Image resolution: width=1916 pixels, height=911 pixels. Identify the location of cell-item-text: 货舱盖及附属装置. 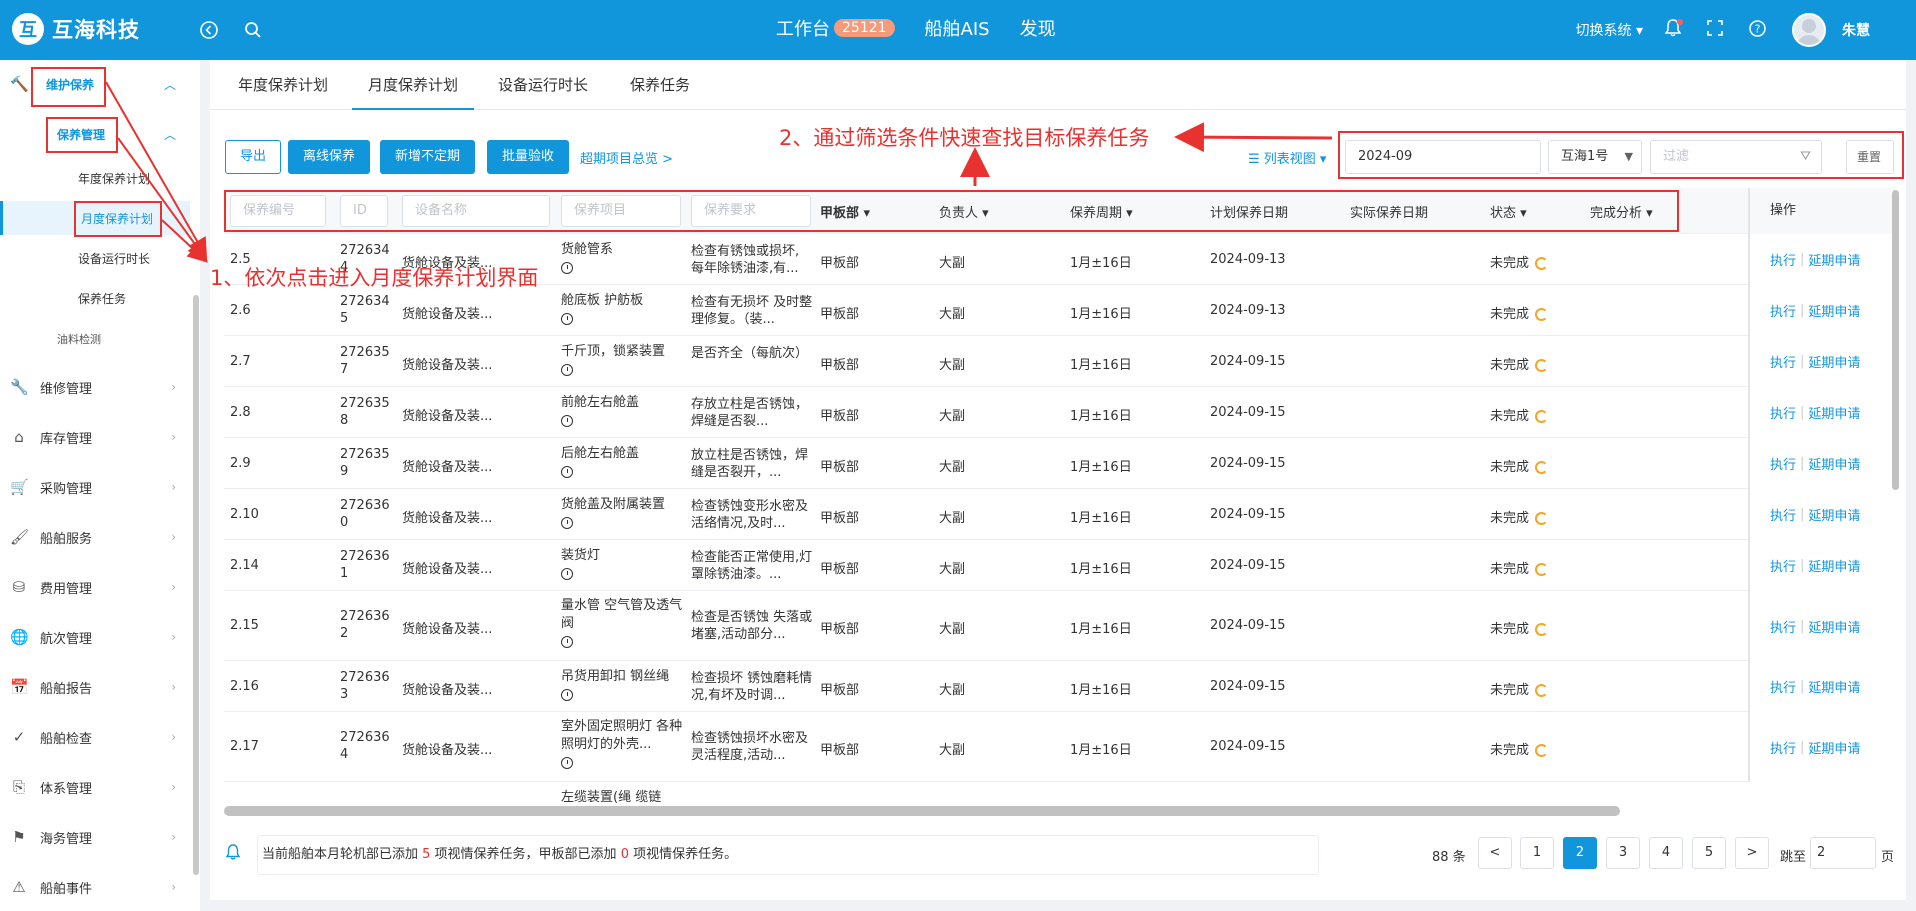
(613, 504).